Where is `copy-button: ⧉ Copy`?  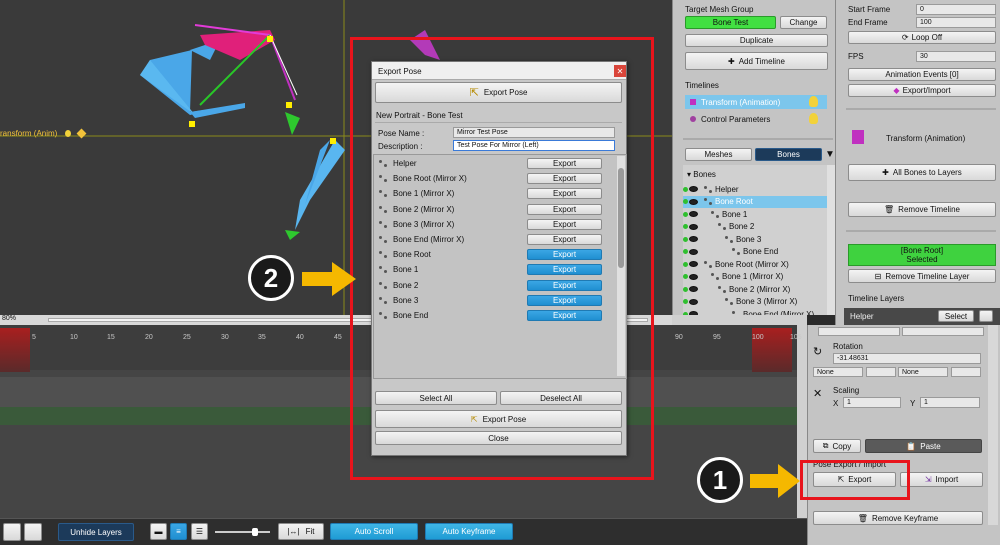
copy-button: ⧉ Copy is located at coordinates (837, 446).